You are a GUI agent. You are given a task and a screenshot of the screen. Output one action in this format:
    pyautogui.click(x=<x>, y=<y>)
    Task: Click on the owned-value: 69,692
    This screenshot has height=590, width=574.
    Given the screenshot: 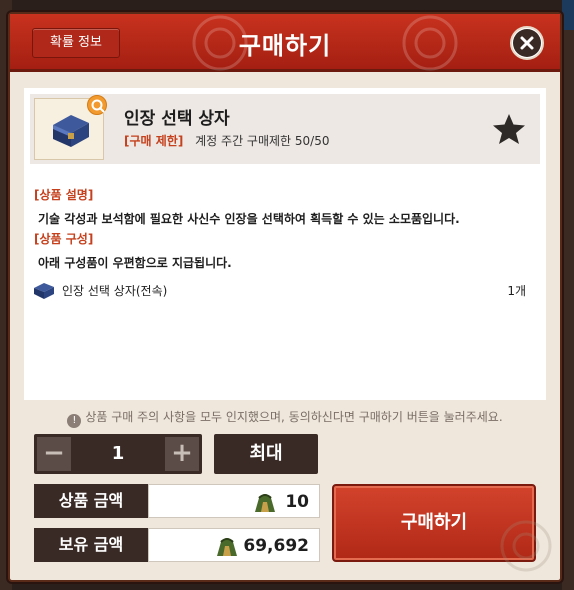 What is the action you would take?
    pyautogui.click(x=276, y=546)
    